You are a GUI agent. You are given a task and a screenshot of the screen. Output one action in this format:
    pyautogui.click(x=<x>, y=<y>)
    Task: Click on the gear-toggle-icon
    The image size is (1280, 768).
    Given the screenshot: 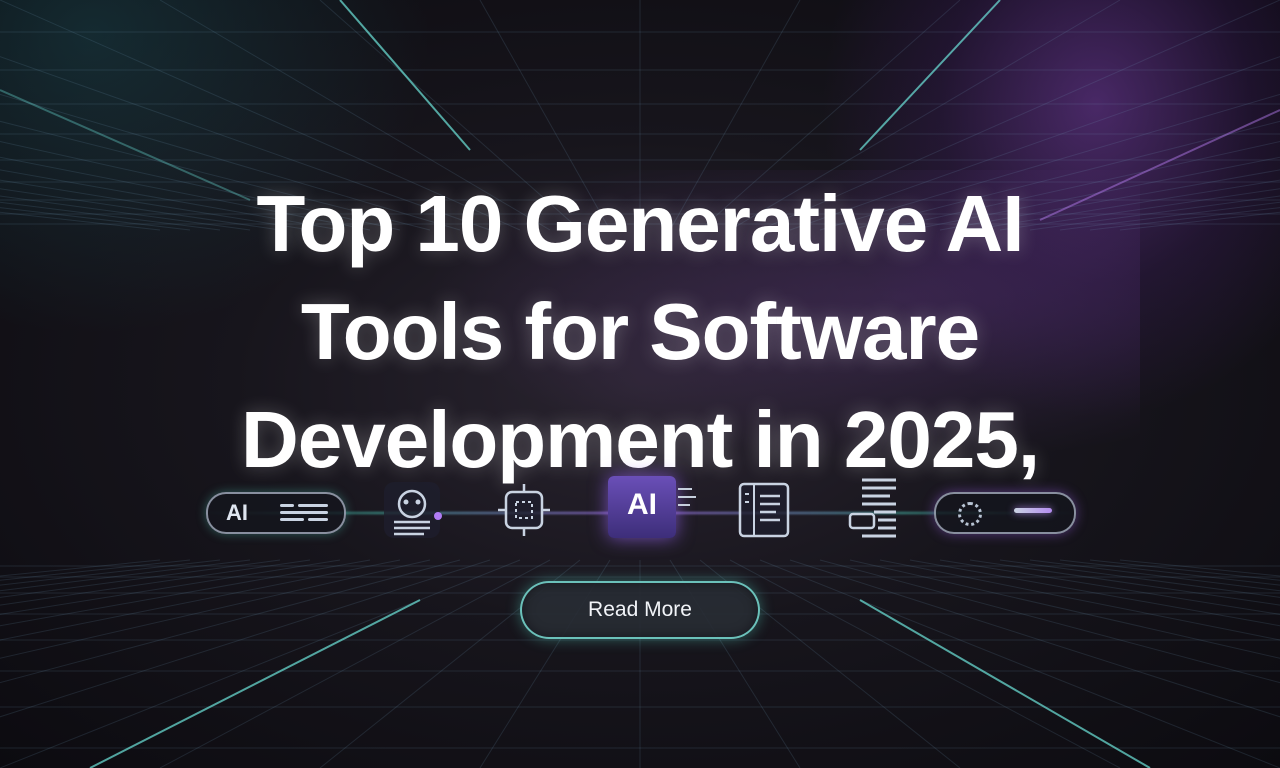 What is the action you would take?
    pyautogui.click(x=1005, y=513)
    